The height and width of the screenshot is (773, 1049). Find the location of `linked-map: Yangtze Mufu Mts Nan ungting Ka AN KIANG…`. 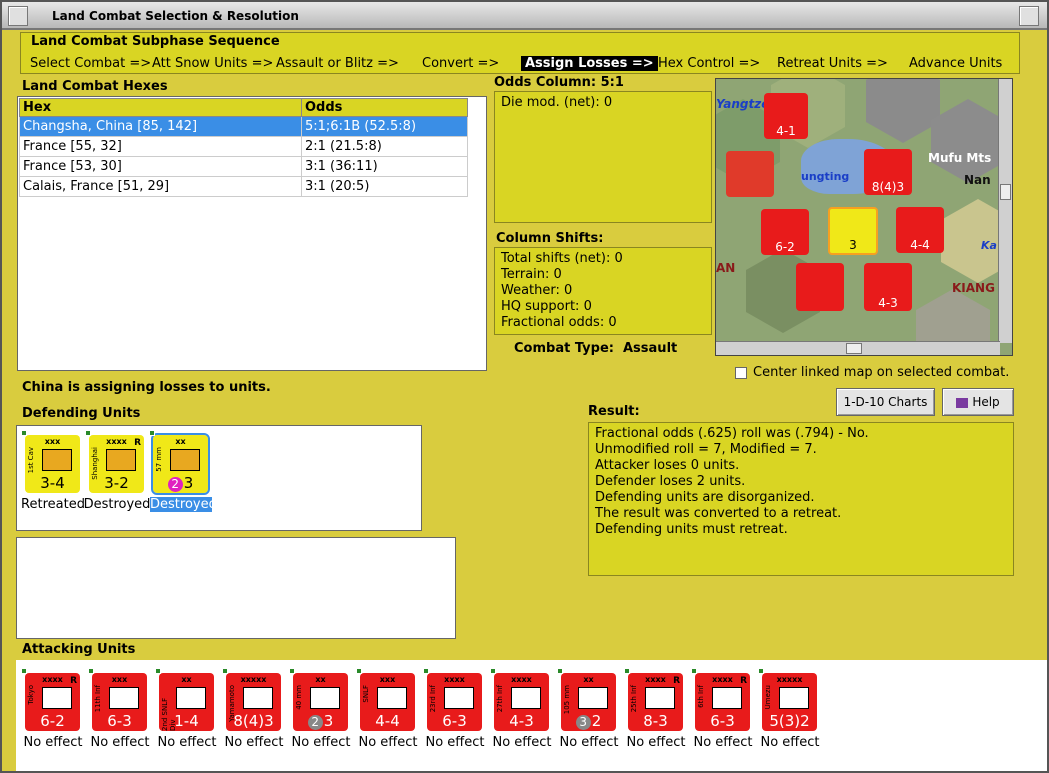

linked-map: Yangtze Mufu Mts Nan ungting Ka AN KIANG… is located at coordinates (864, 217).